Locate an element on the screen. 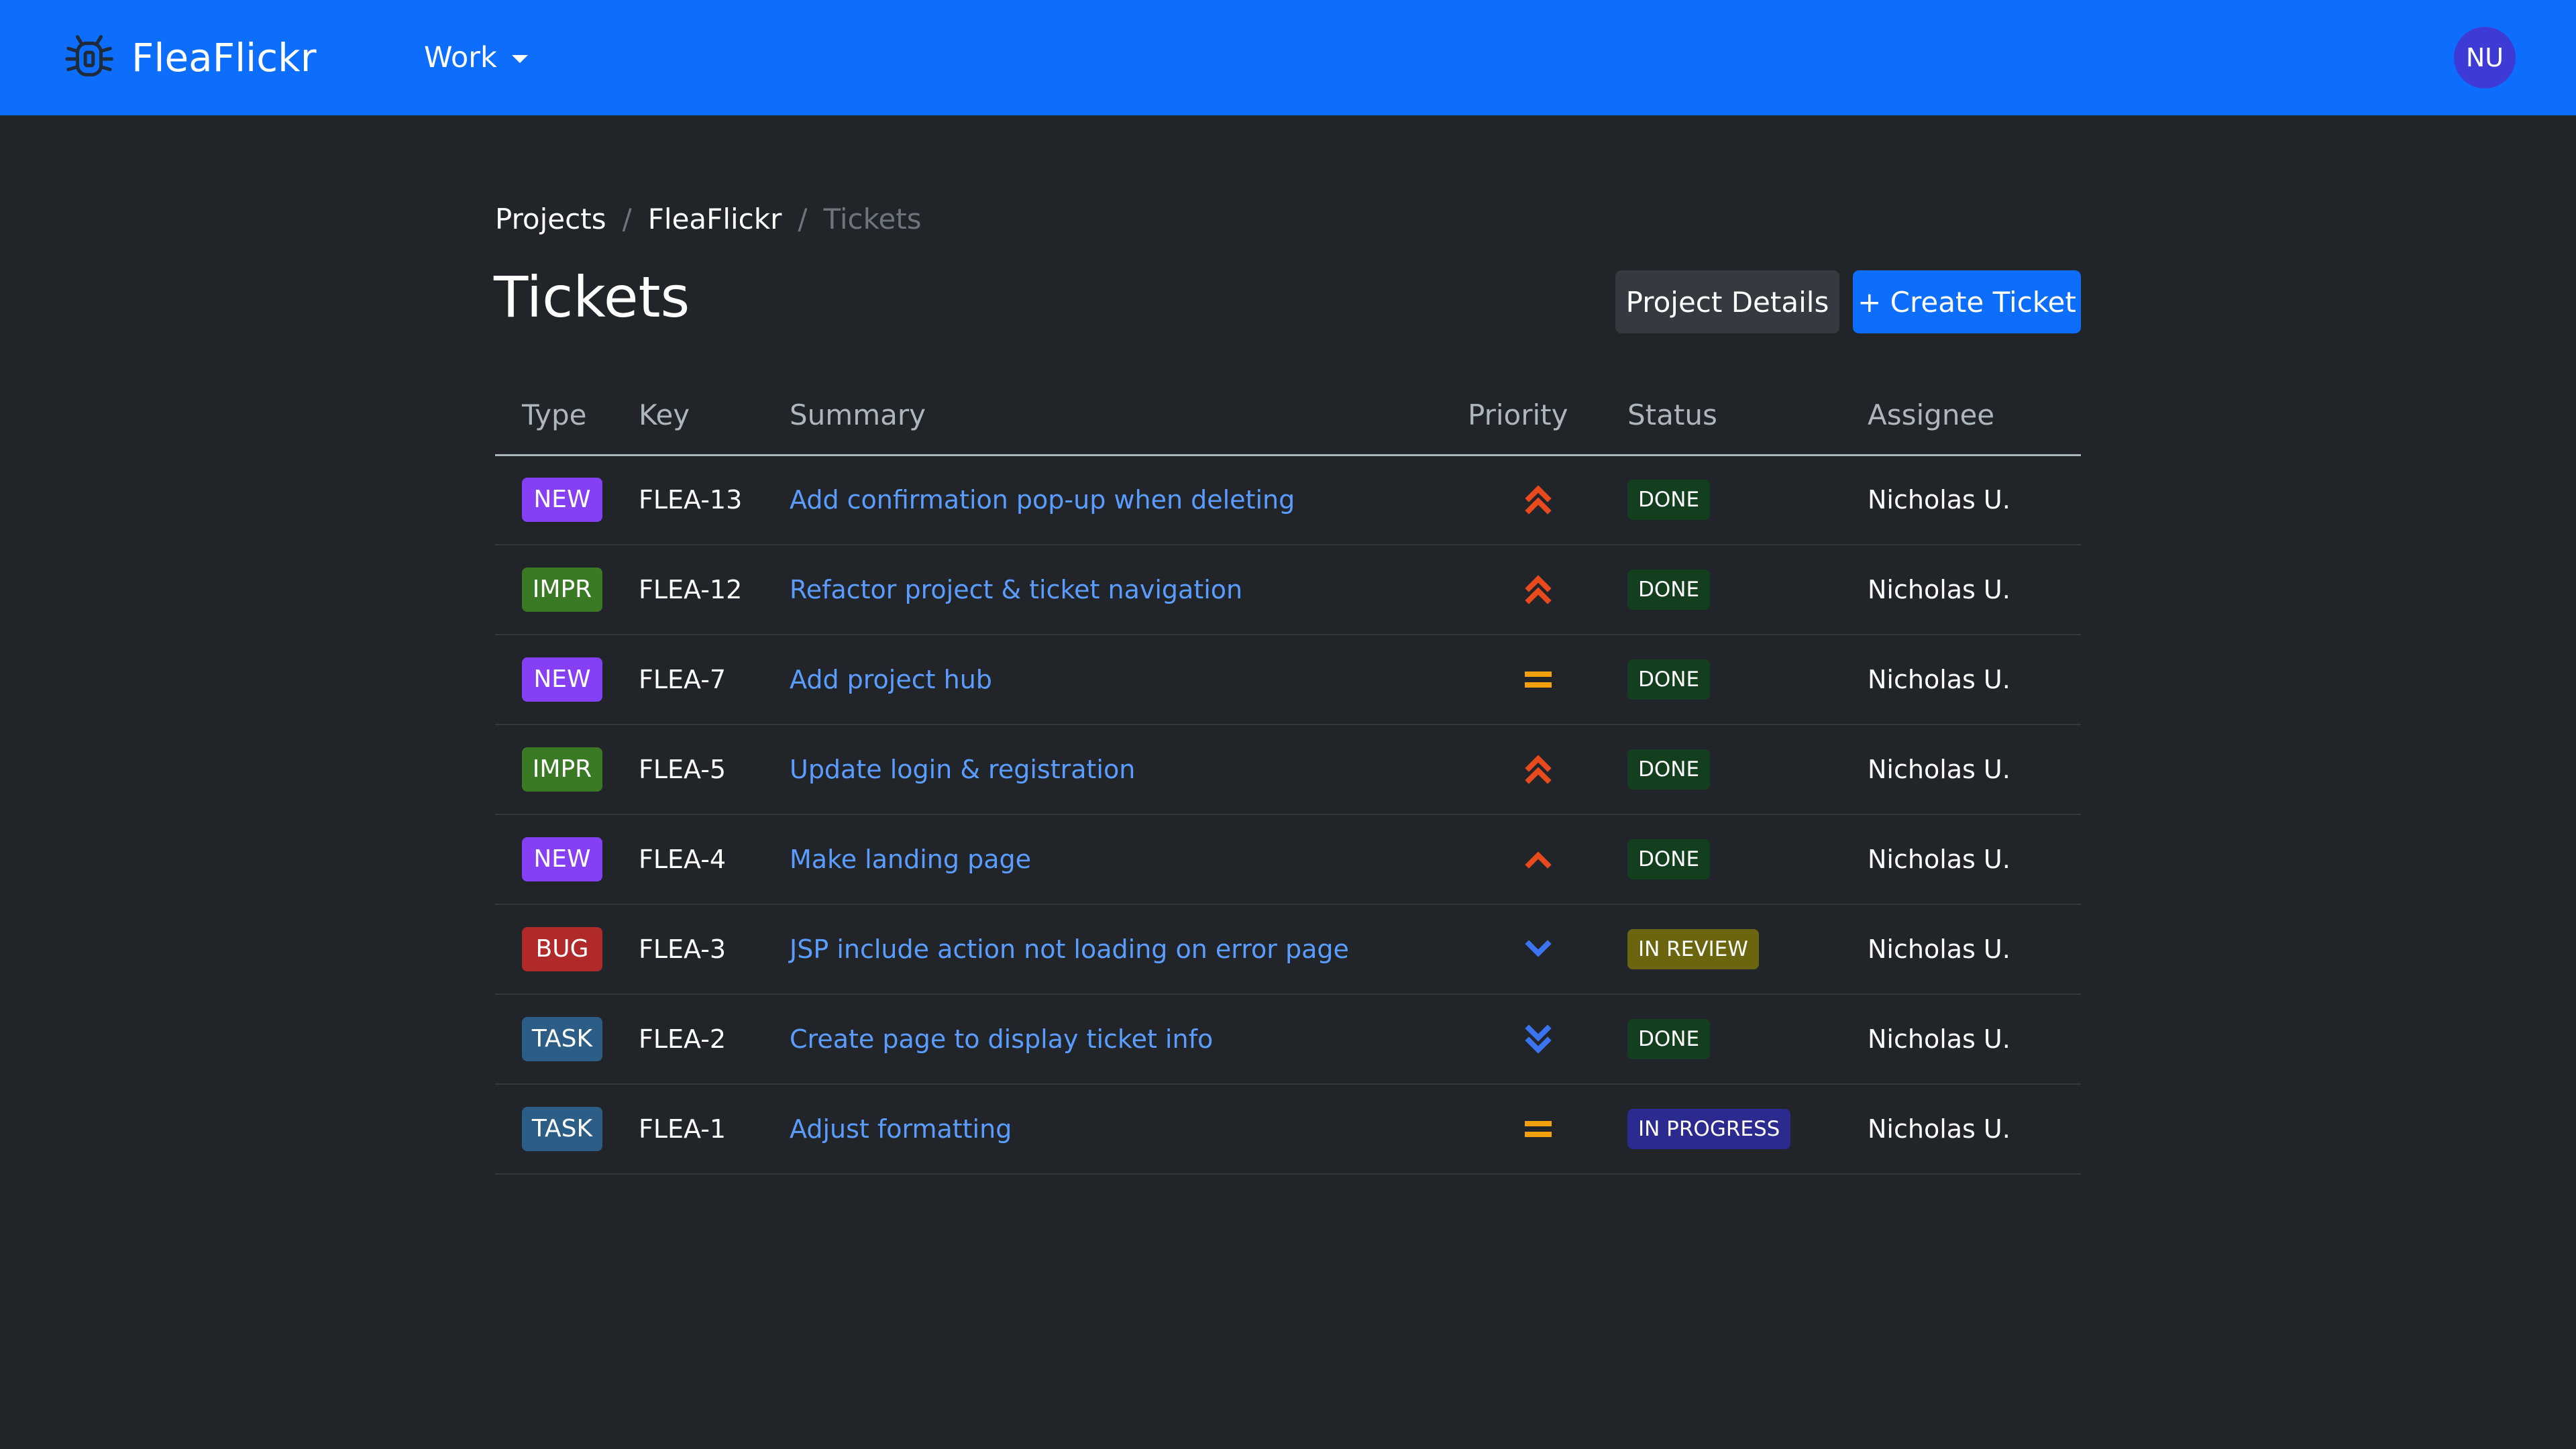 The image size is (2576, 1449). ticket-summary-link: Create page to display ticket info is located at coordinates (1001, 1039).